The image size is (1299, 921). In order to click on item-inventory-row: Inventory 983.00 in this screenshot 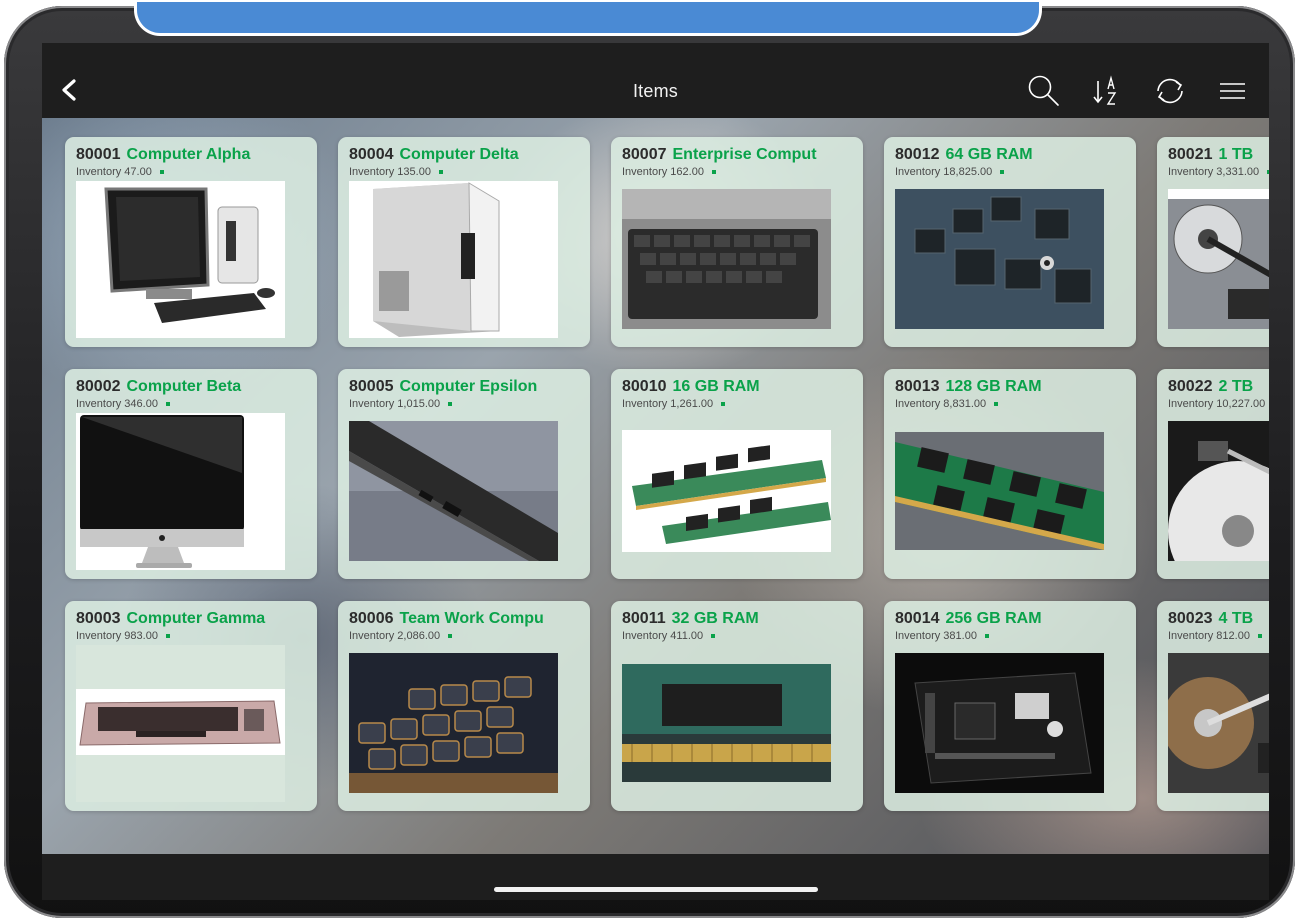, I will do `click(196, 636)`.